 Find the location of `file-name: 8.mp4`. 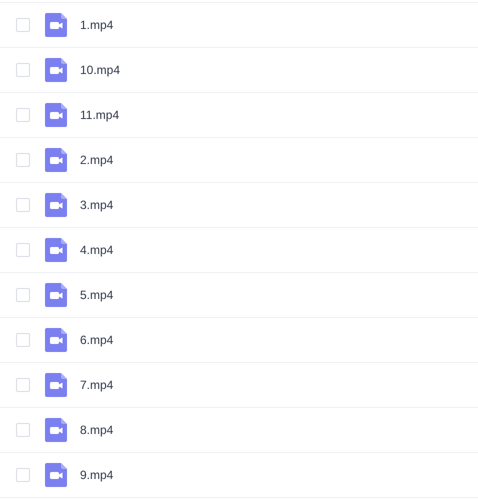

file-name: 8.mp4 is located at coordinates (97, 430).